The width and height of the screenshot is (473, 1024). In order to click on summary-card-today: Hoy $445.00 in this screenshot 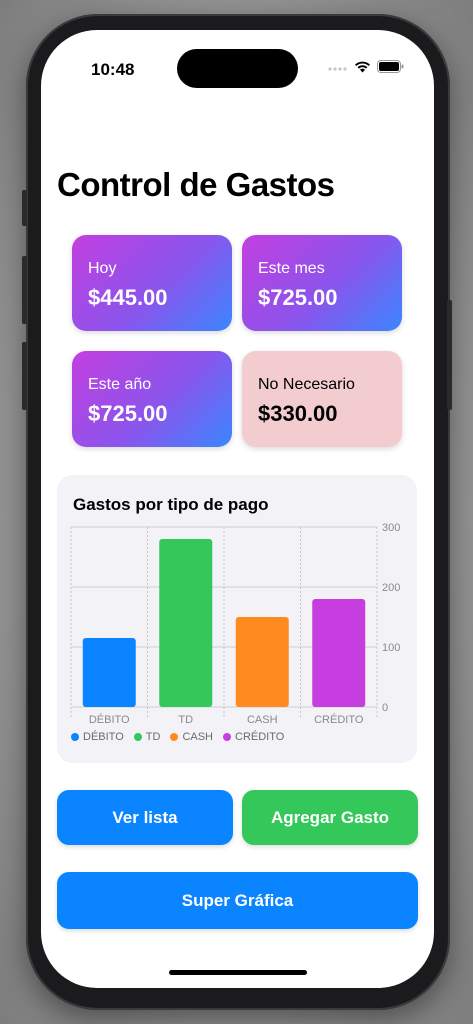, I will do `click(152, 283)`.